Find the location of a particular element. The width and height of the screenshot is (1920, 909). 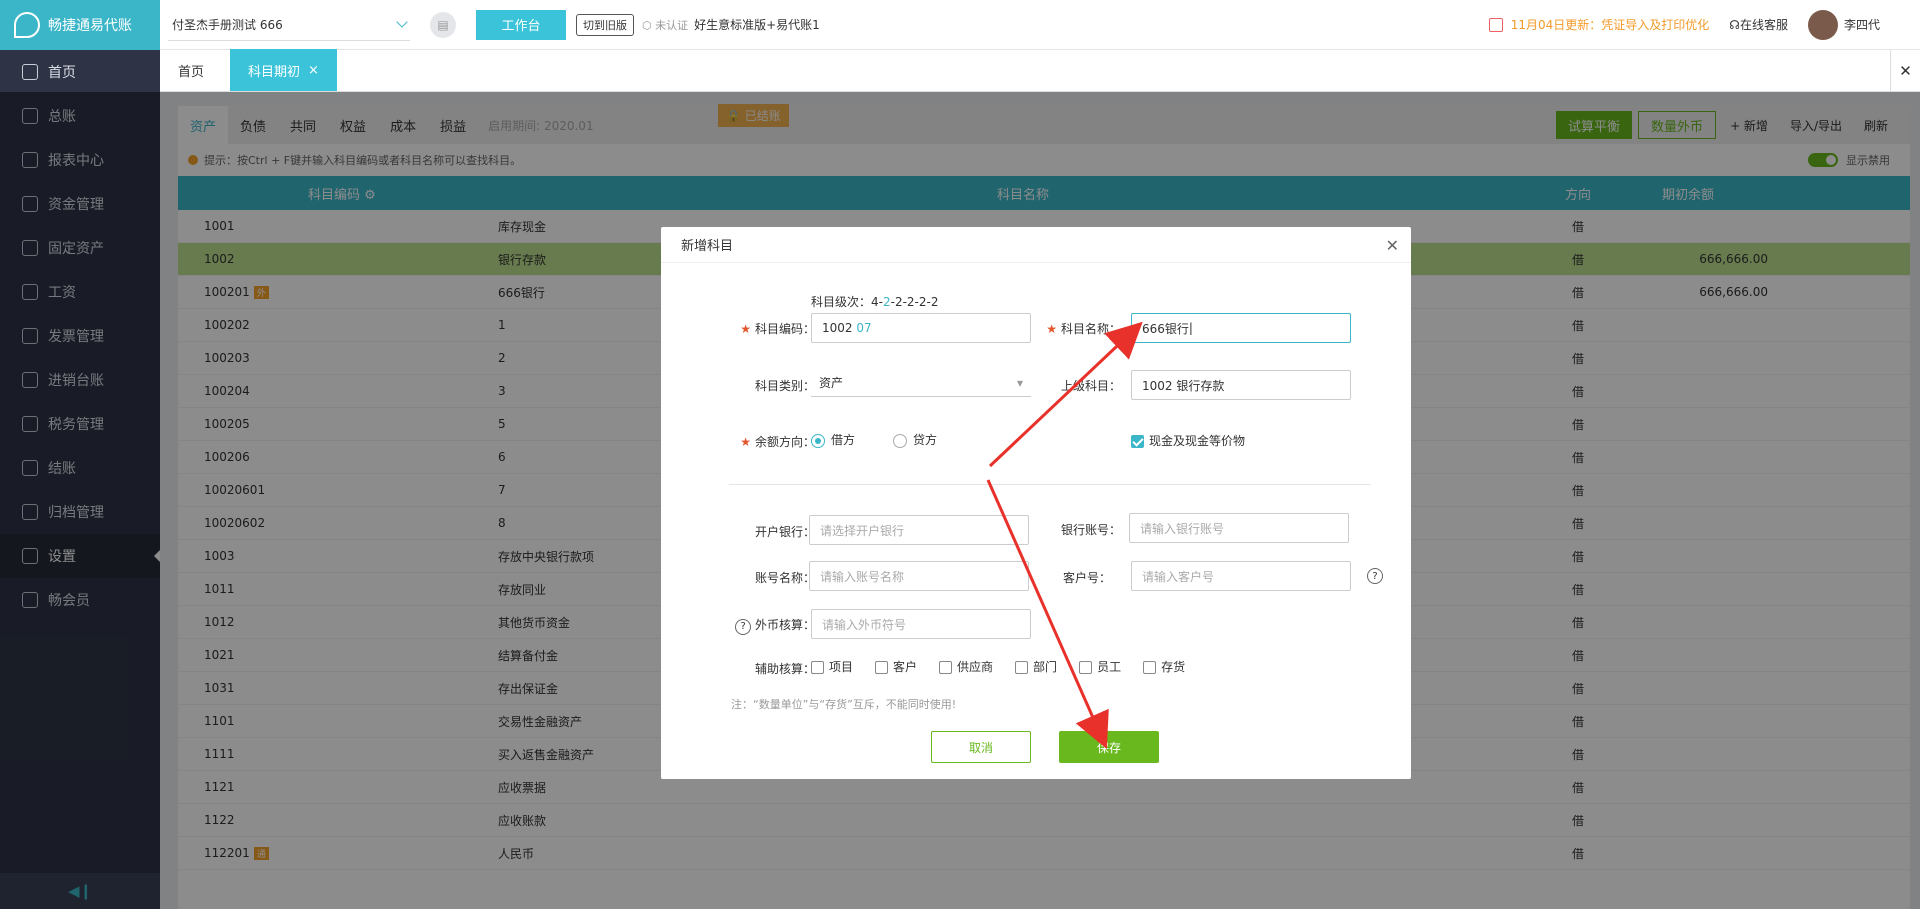

dialog-header: 新增科目 ✕ is located at coordinates (1036, 245).